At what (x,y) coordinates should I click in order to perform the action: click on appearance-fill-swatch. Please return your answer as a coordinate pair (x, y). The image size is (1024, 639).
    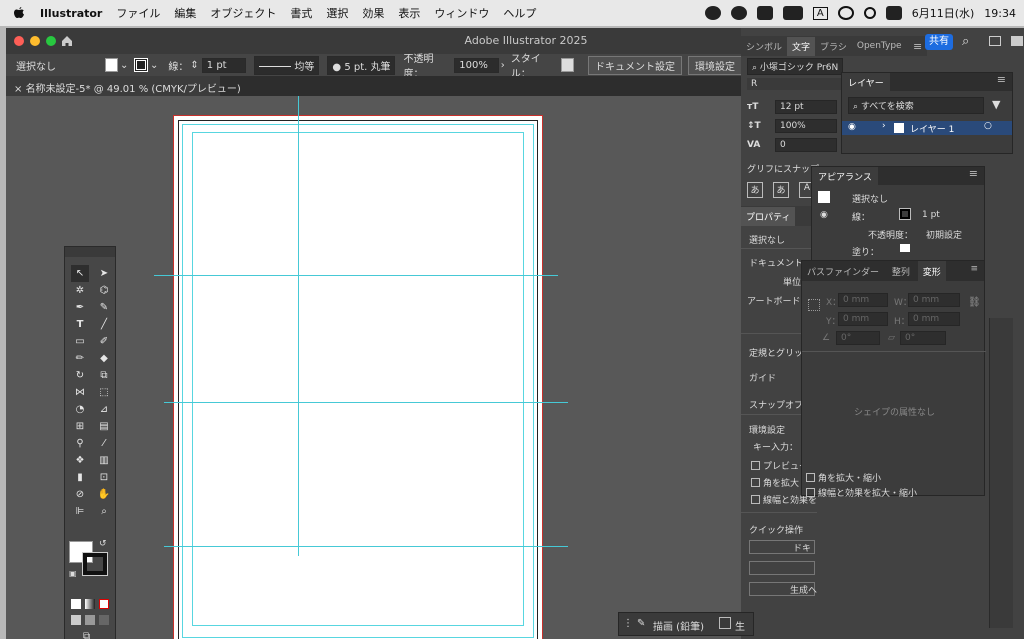
    Looking at the image, I should click on (905, 248).